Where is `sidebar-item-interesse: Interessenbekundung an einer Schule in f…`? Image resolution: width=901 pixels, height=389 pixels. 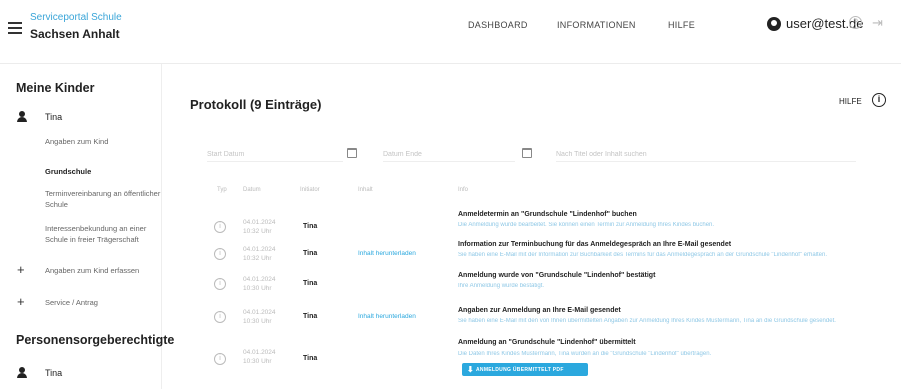 sidebar-item-interesse: Interessenbekundung an einer Schule in f… is located at coordinates (105, 234).